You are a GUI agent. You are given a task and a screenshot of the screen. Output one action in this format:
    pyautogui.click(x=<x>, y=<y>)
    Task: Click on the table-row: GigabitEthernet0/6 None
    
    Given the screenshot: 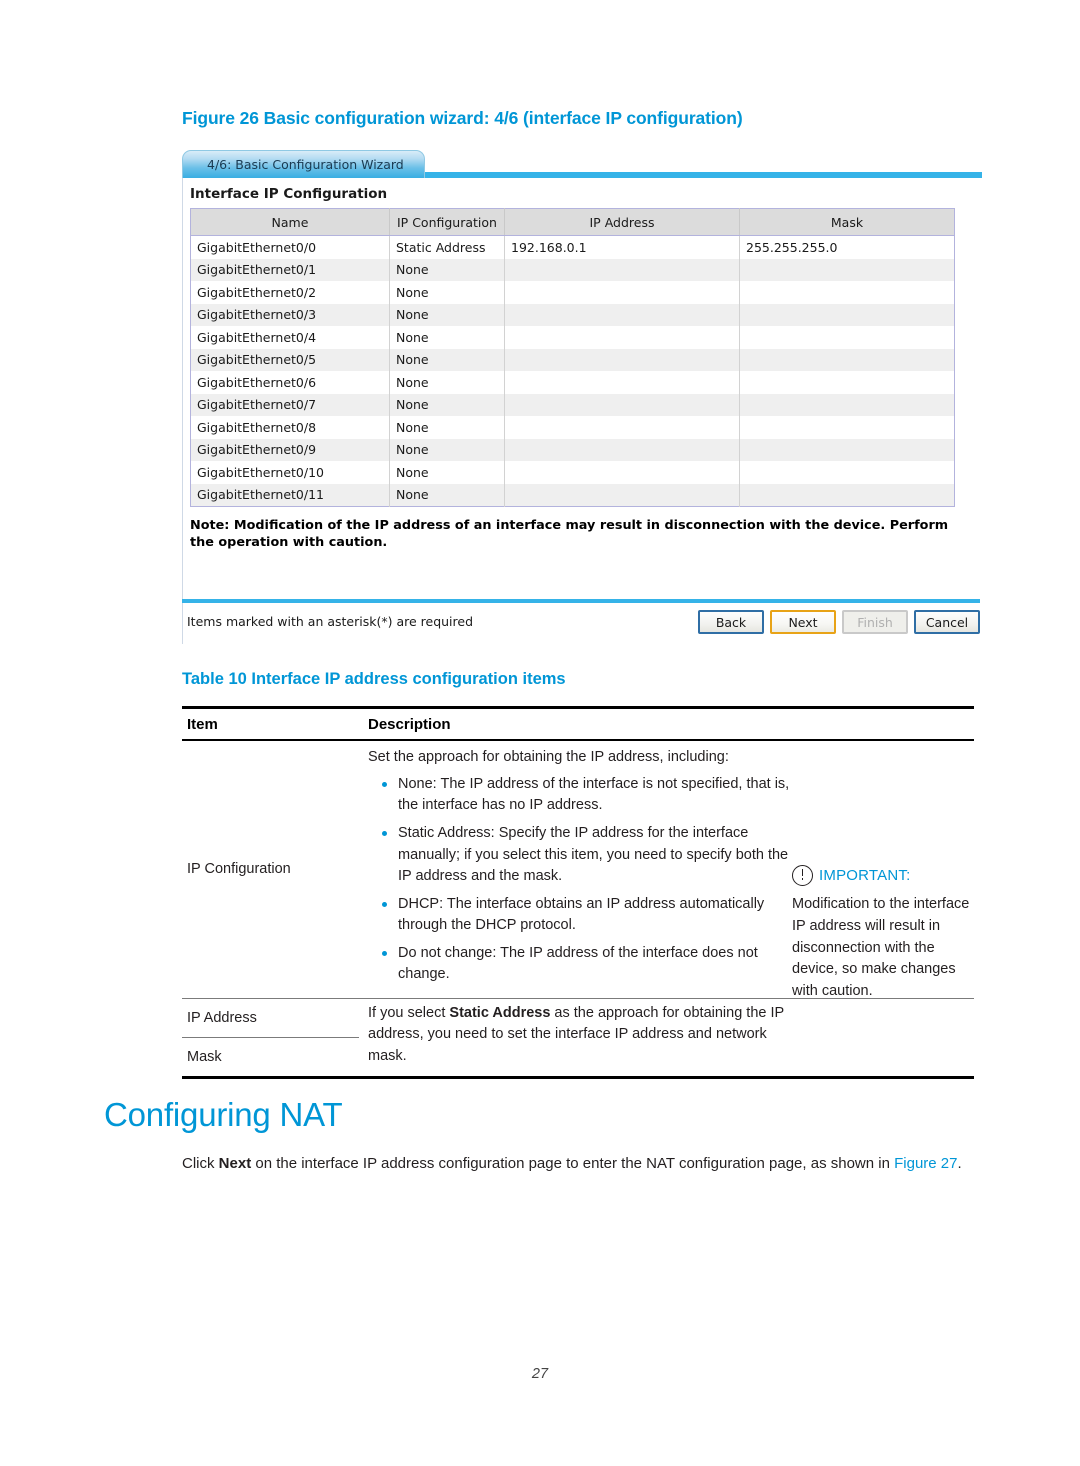 What is the action you would take?
    pyautogui.click(x=572, y=382)
    